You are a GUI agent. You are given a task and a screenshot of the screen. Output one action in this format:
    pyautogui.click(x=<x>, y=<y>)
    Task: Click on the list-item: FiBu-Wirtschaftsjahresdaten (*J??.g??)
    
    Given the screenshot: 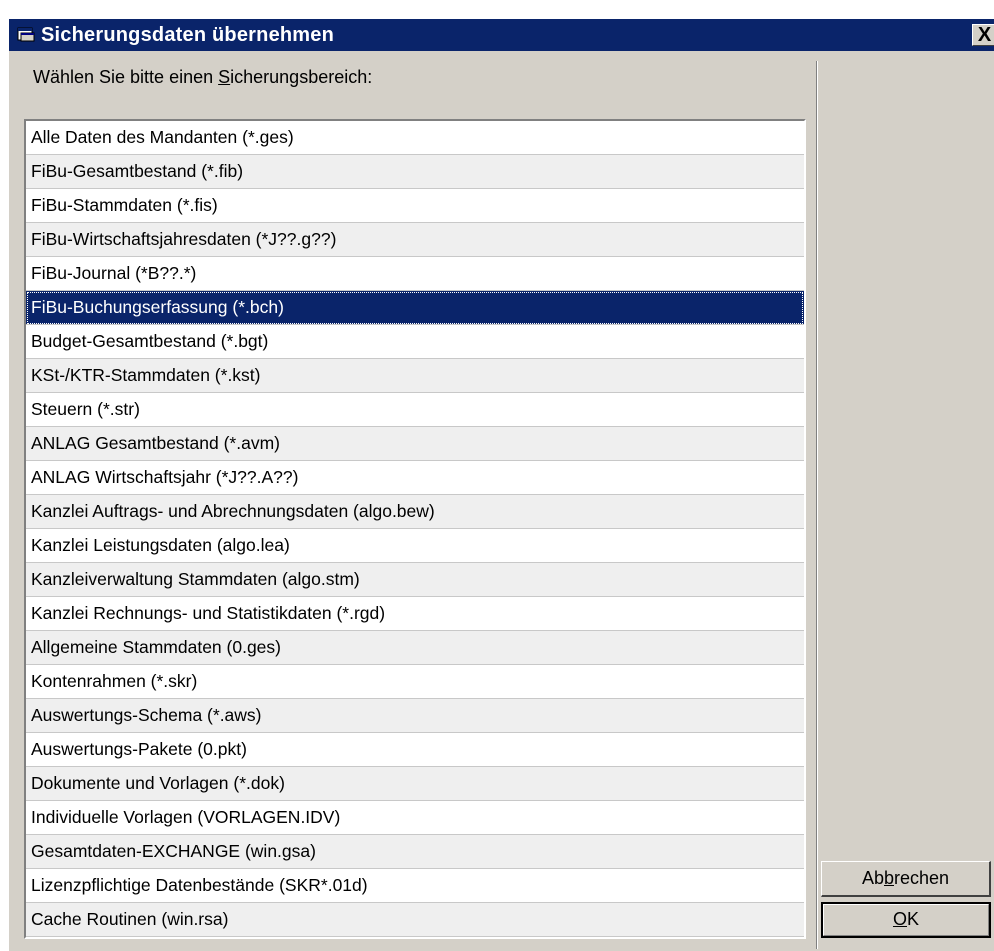 What is the action you would take?
    pyautogui.click(x=415, y=240)
    